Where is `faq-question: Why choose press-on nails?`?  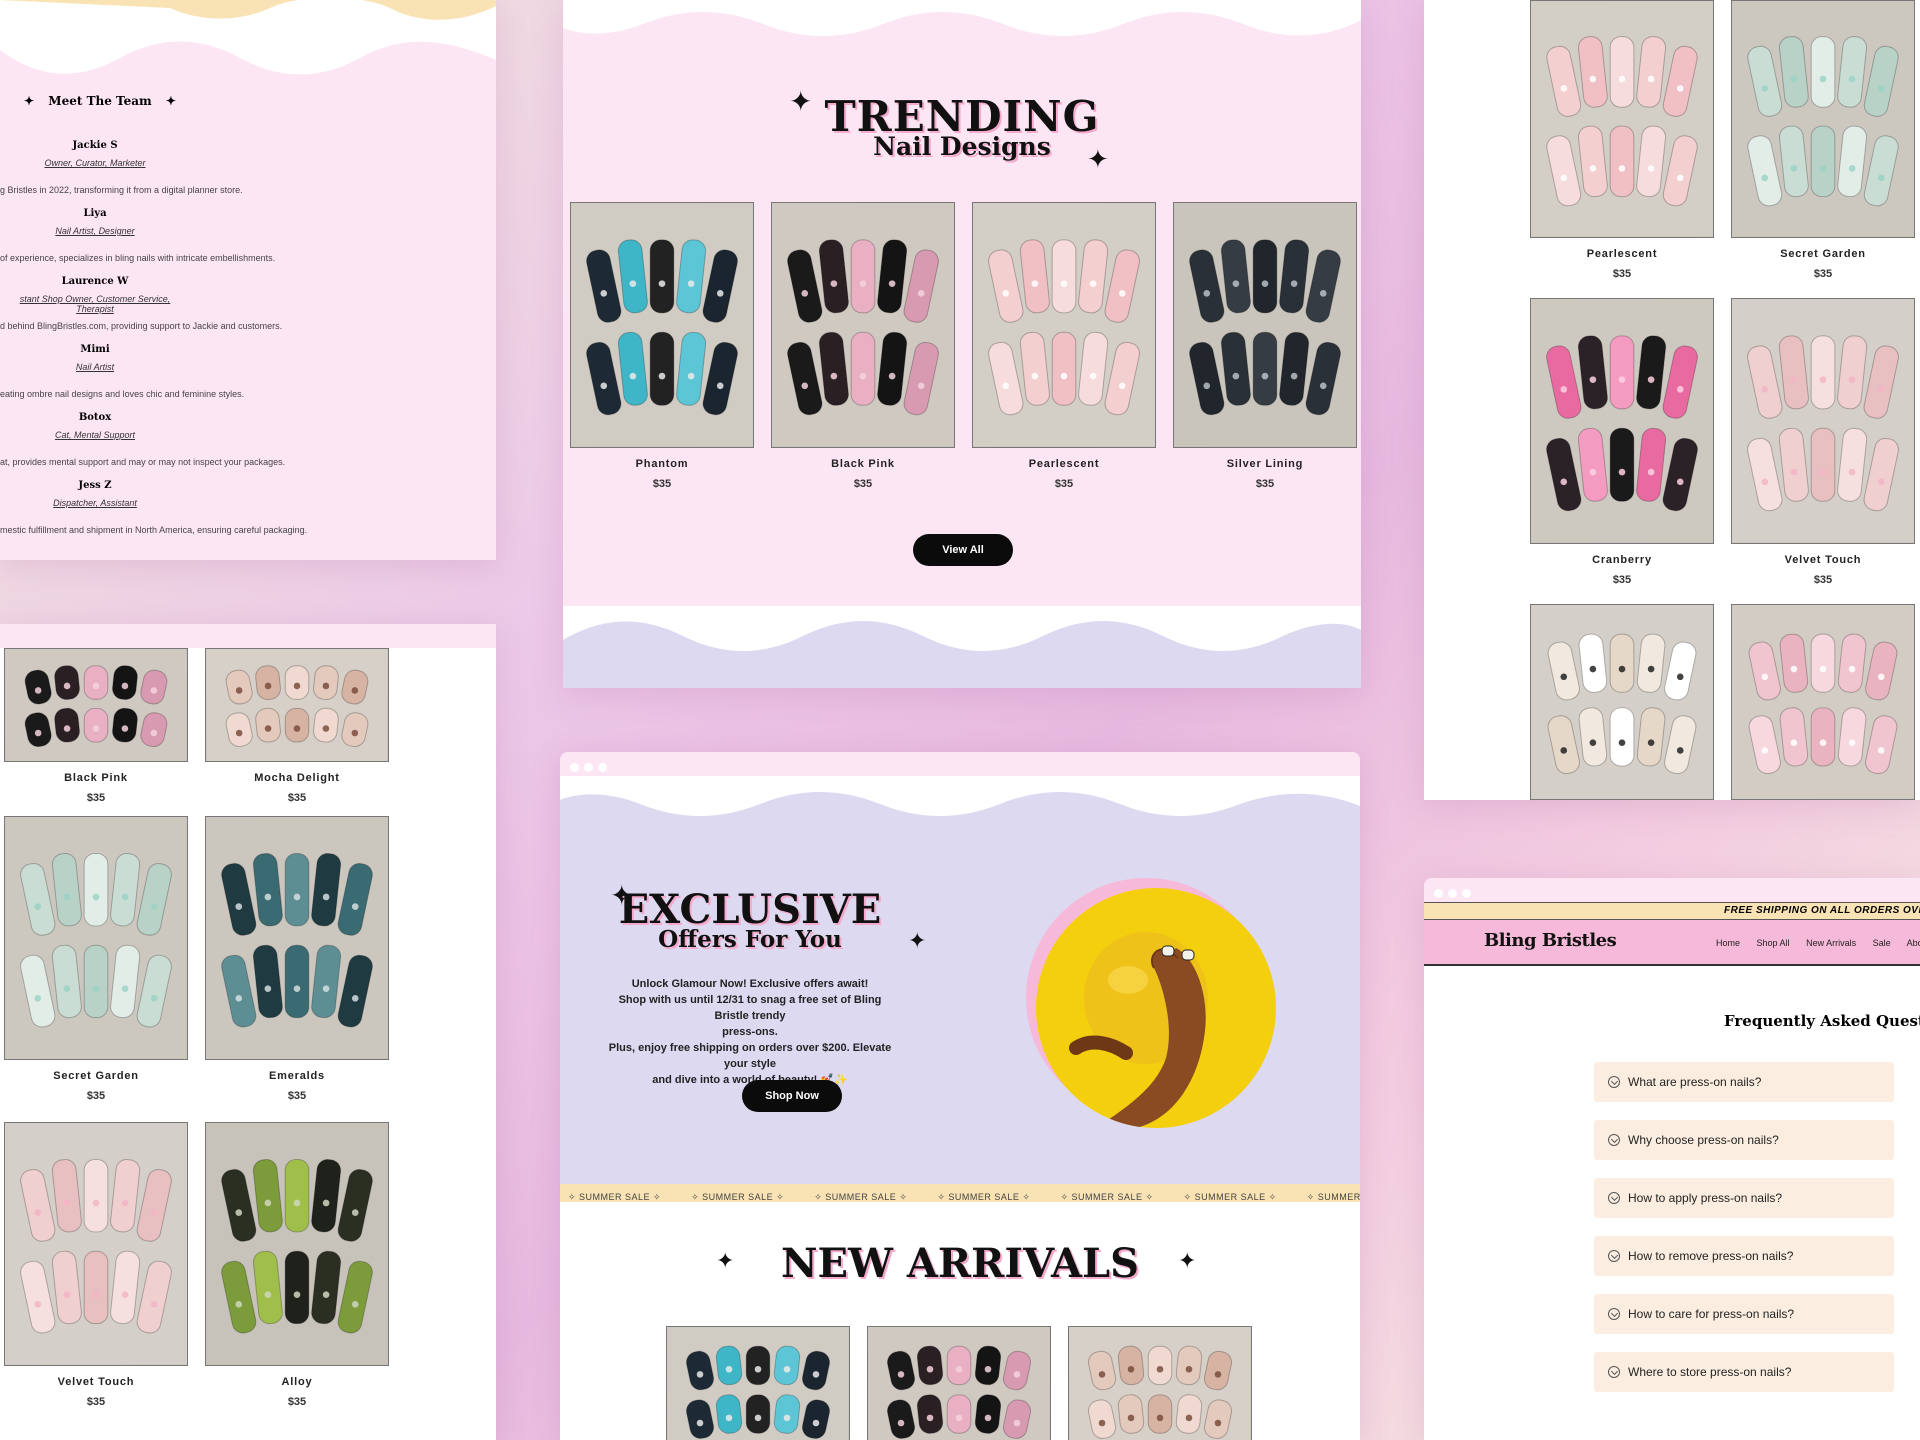
faq-question: Why choose press-on nails? is located at coordinates (1703, 1140).